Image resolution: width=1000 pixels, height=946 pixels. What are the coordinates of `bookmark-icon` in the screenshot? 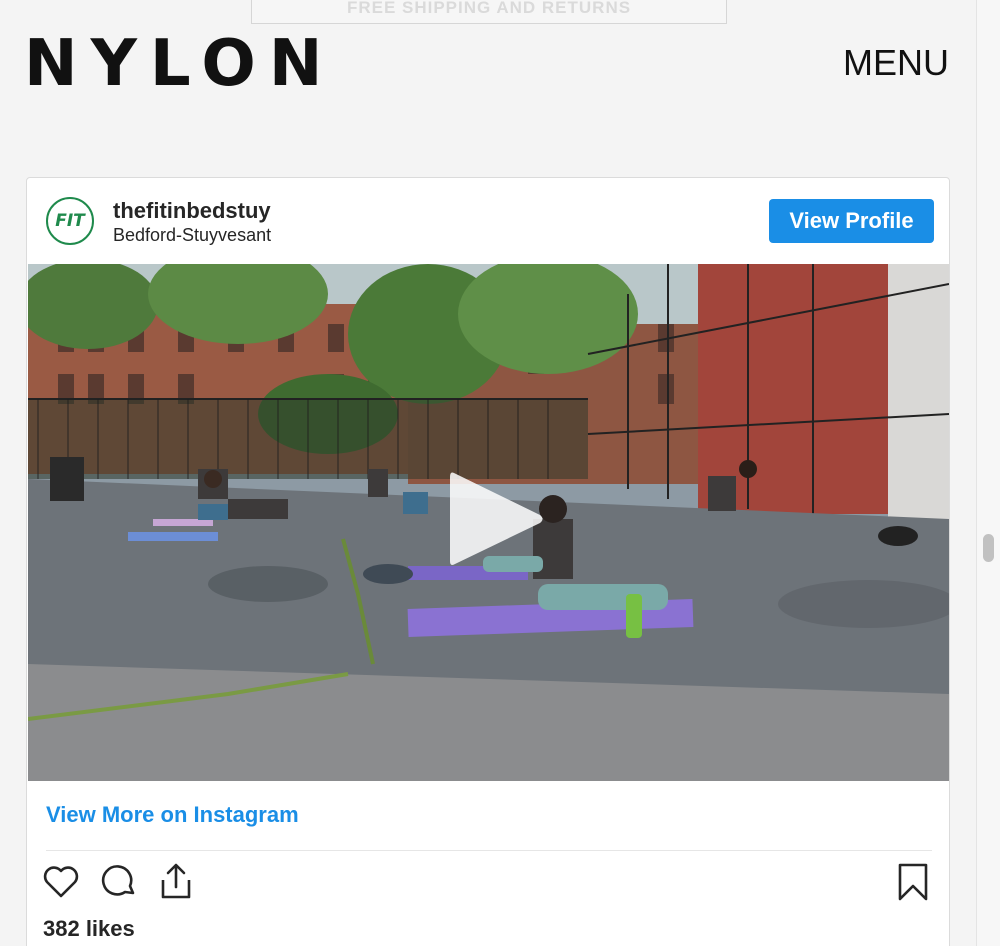 It's located at (913, 882).